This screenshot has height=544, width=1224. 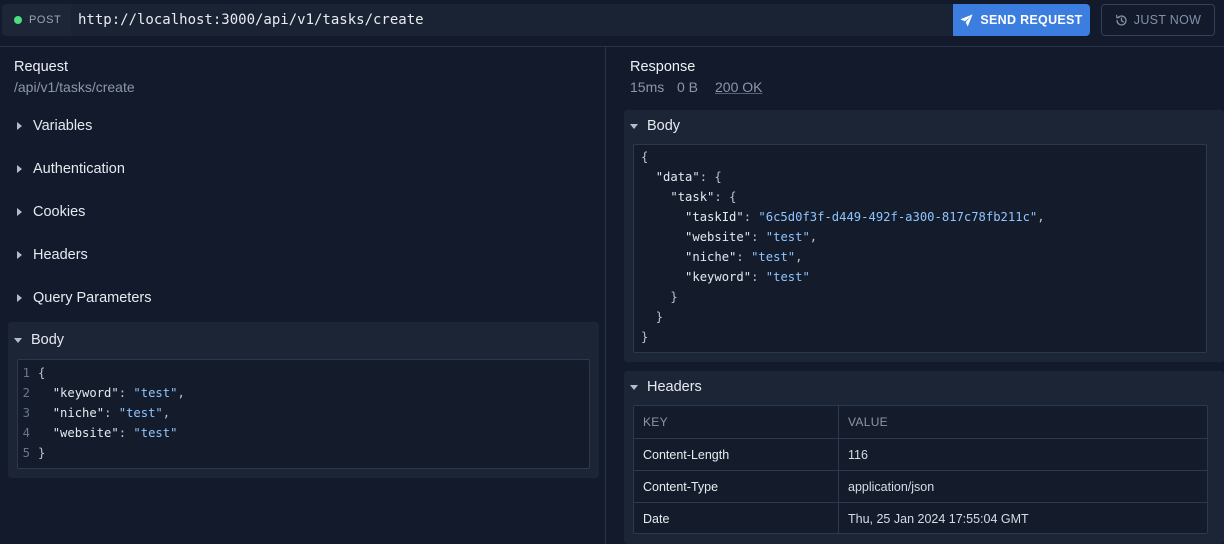 What do you see at coordinates (1167, 20) in the screenshot?
I see `history-label: JUST NOW` at bounding box center [1167, 20].